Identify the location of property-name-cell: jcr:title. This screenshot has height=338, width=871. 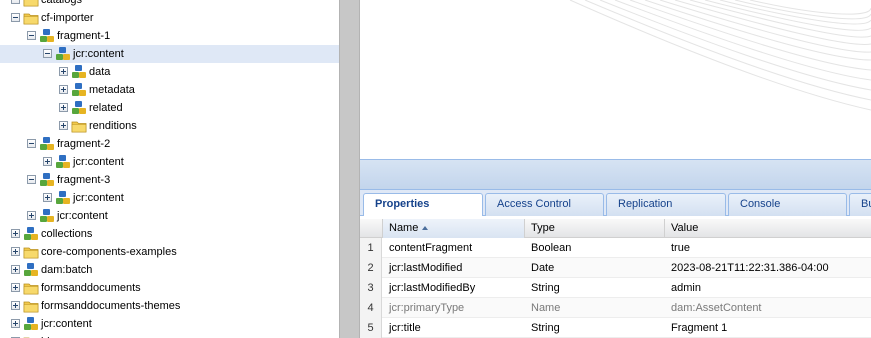
(454, 328).